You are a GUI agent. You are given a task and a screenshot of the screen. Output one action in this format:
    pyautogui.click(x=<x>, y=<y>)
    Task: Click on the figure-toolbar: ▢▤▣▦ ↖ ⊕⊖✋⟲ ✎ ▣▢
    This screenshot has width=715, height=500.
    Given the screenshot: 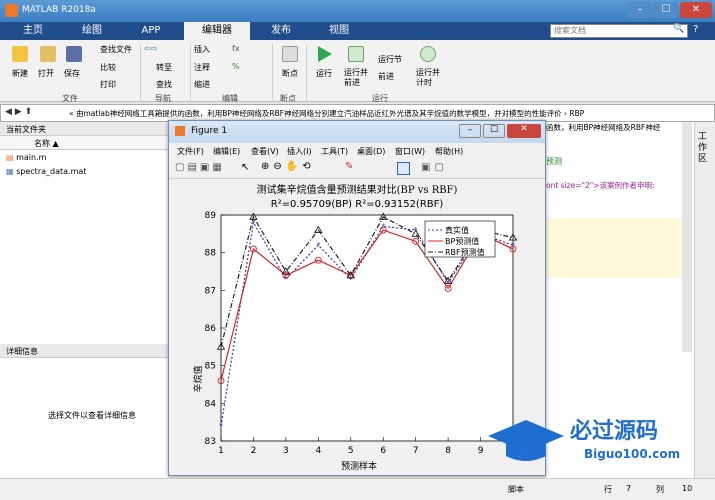 What is the action you would take?
    pyautogui.click(x=357, y=169)
    